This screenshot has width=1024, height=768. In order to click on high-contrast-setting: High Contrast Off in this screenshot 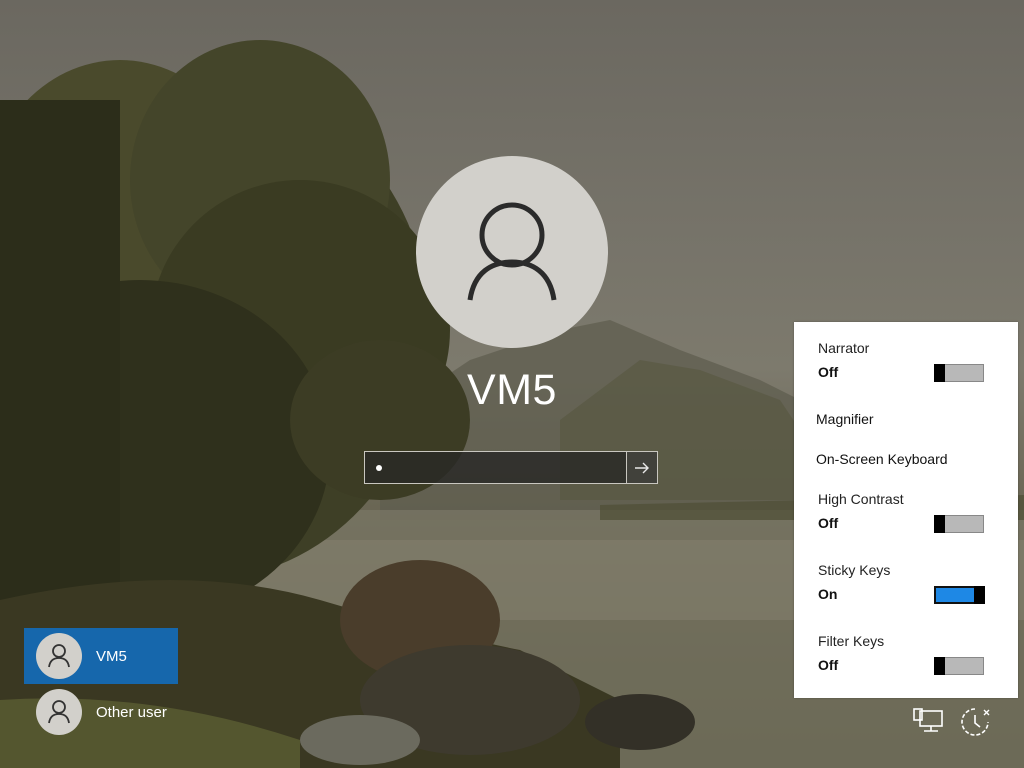, I will do `click(861, 511)`.